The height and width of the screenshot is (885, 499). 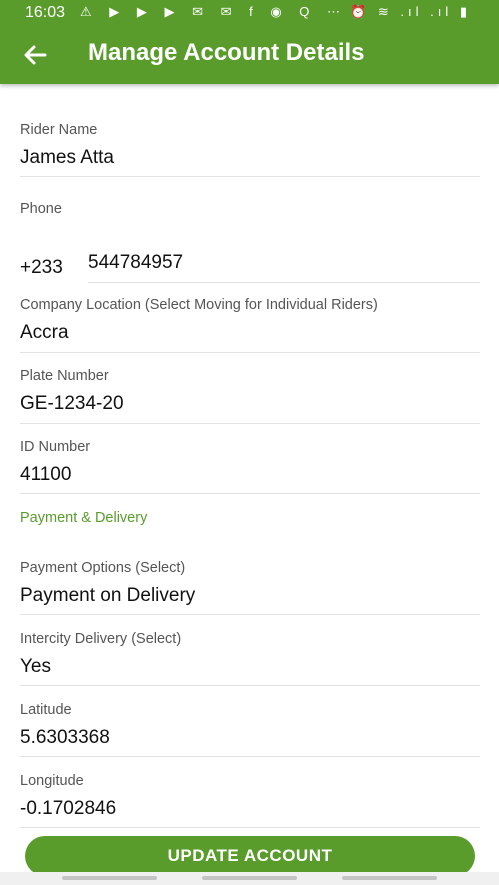 I want to click on plate-number-label: Plate Number, so click(x=64, y=376).